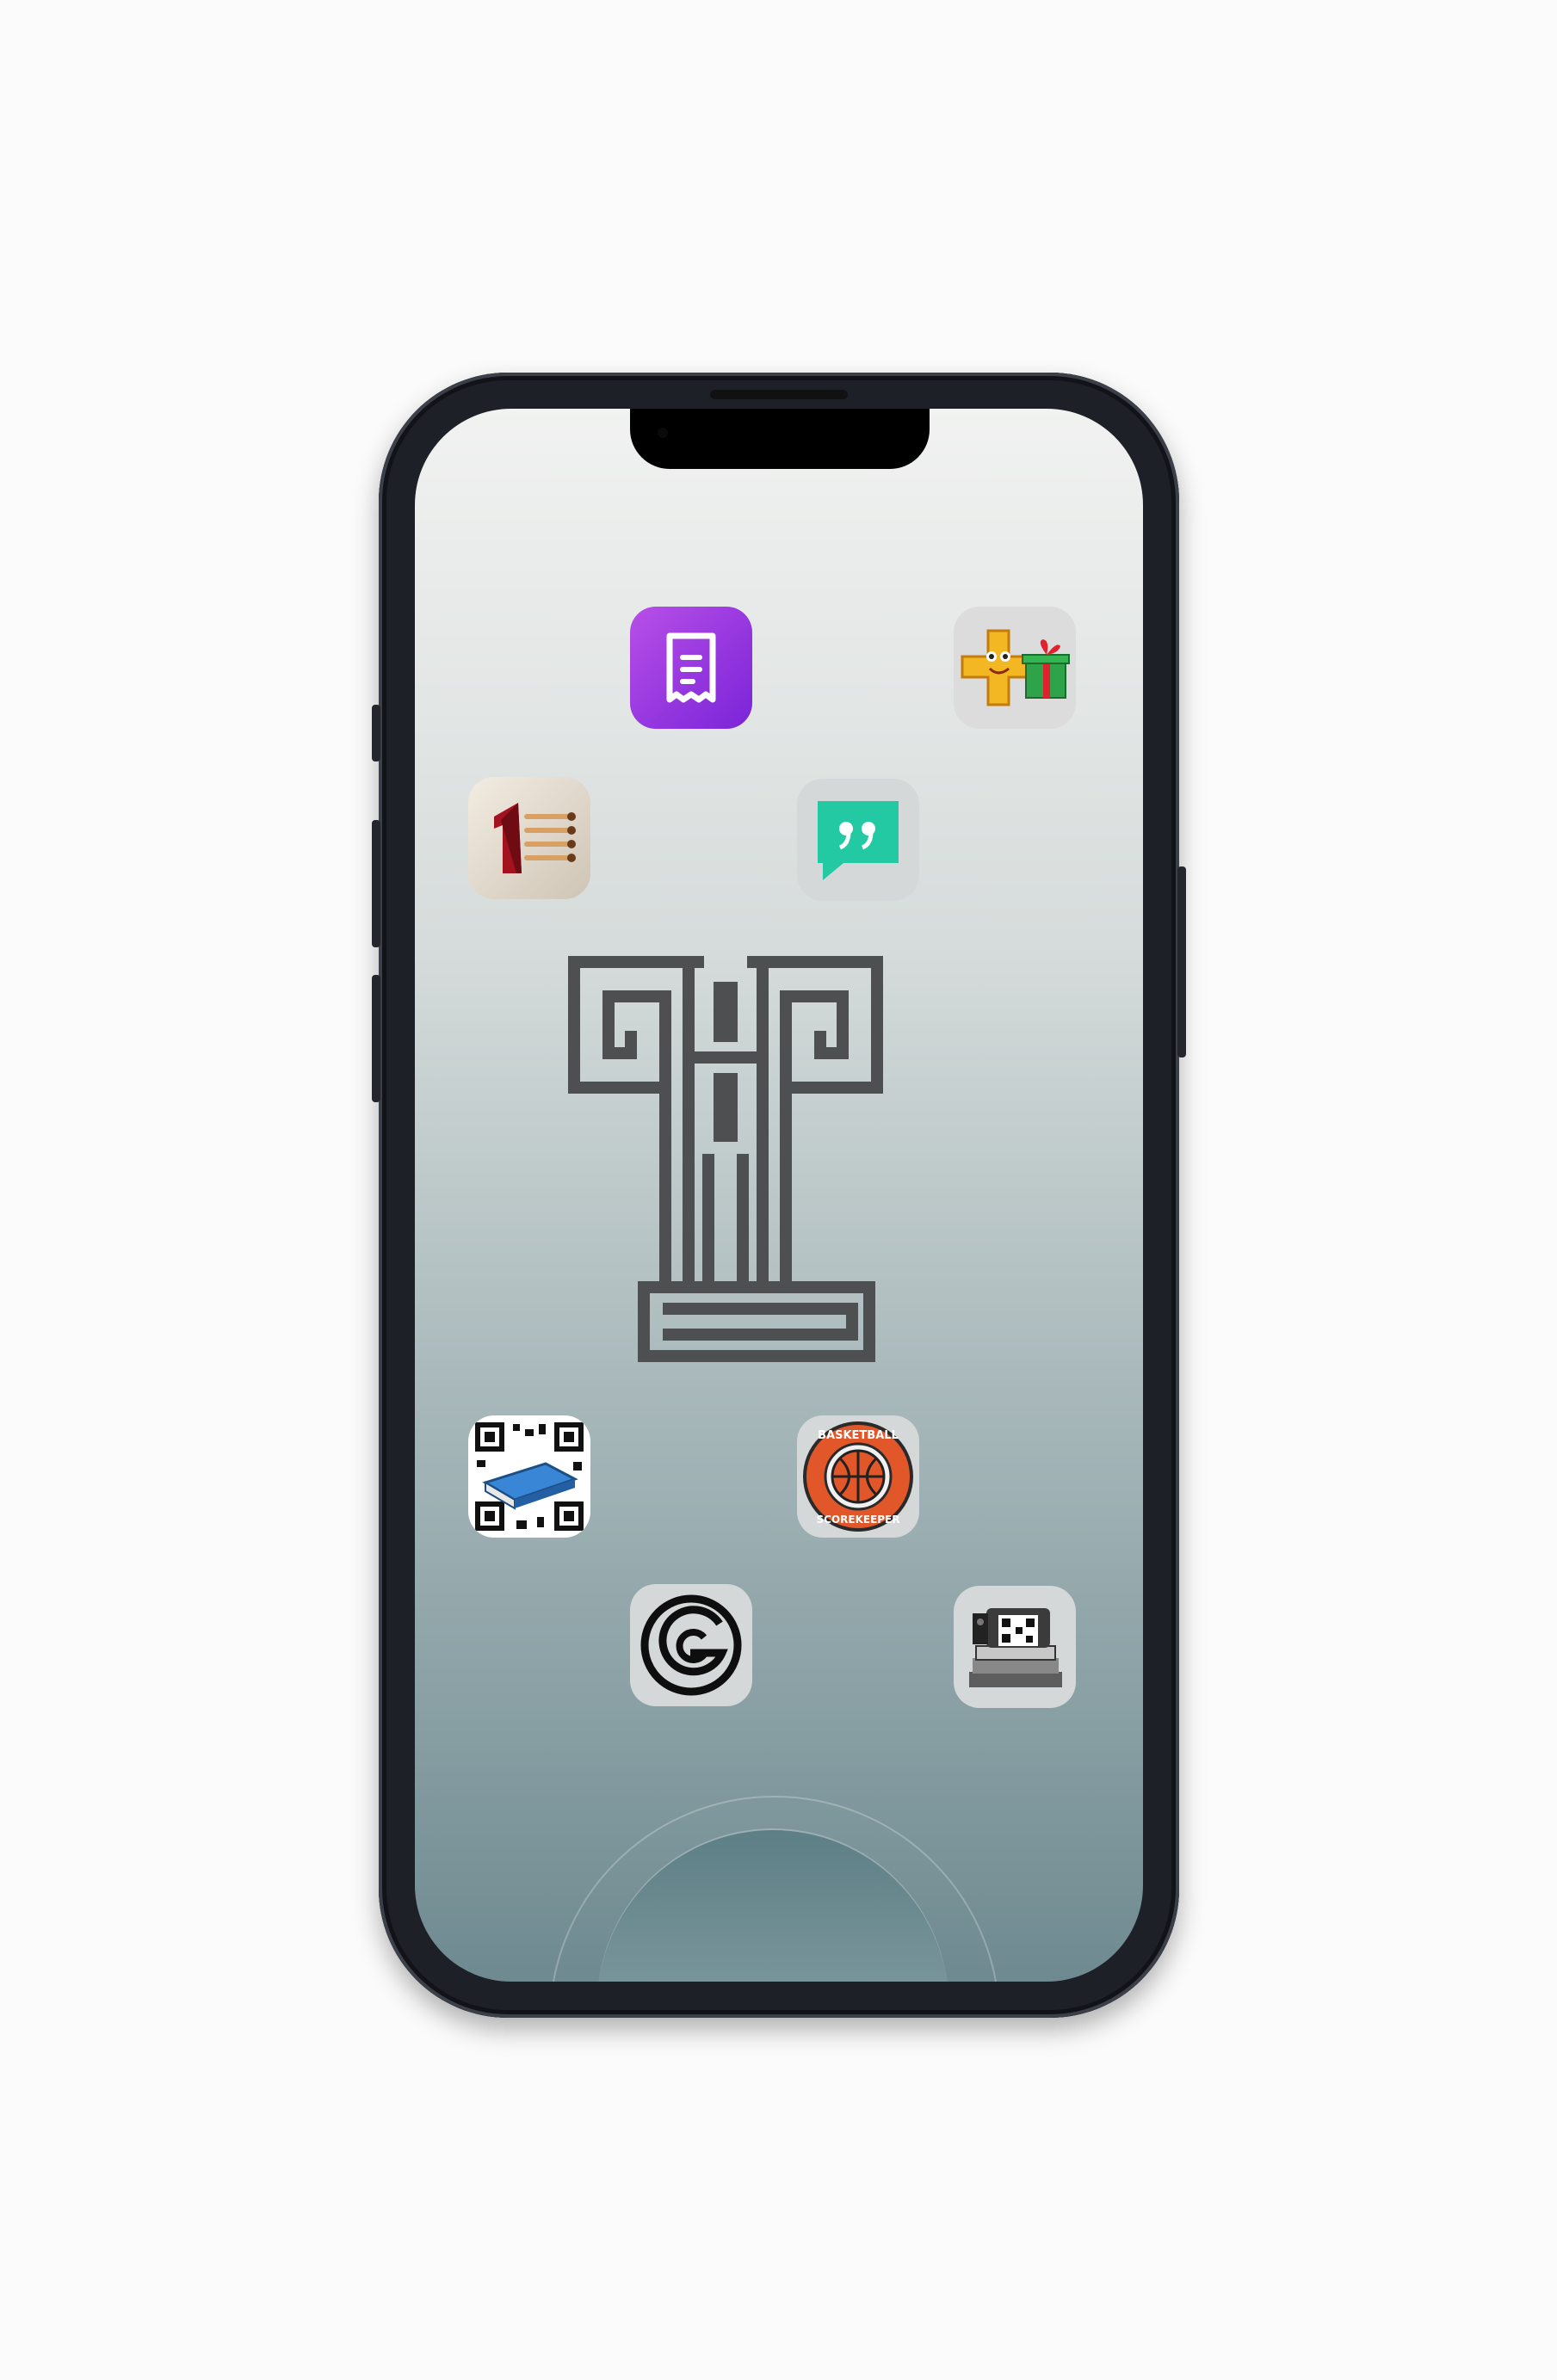 The height and width of the screenshot is (2380, 1557). Describe the element at coordinates (376, 883) in the screenshot. I see `volume-up-button` at that location.